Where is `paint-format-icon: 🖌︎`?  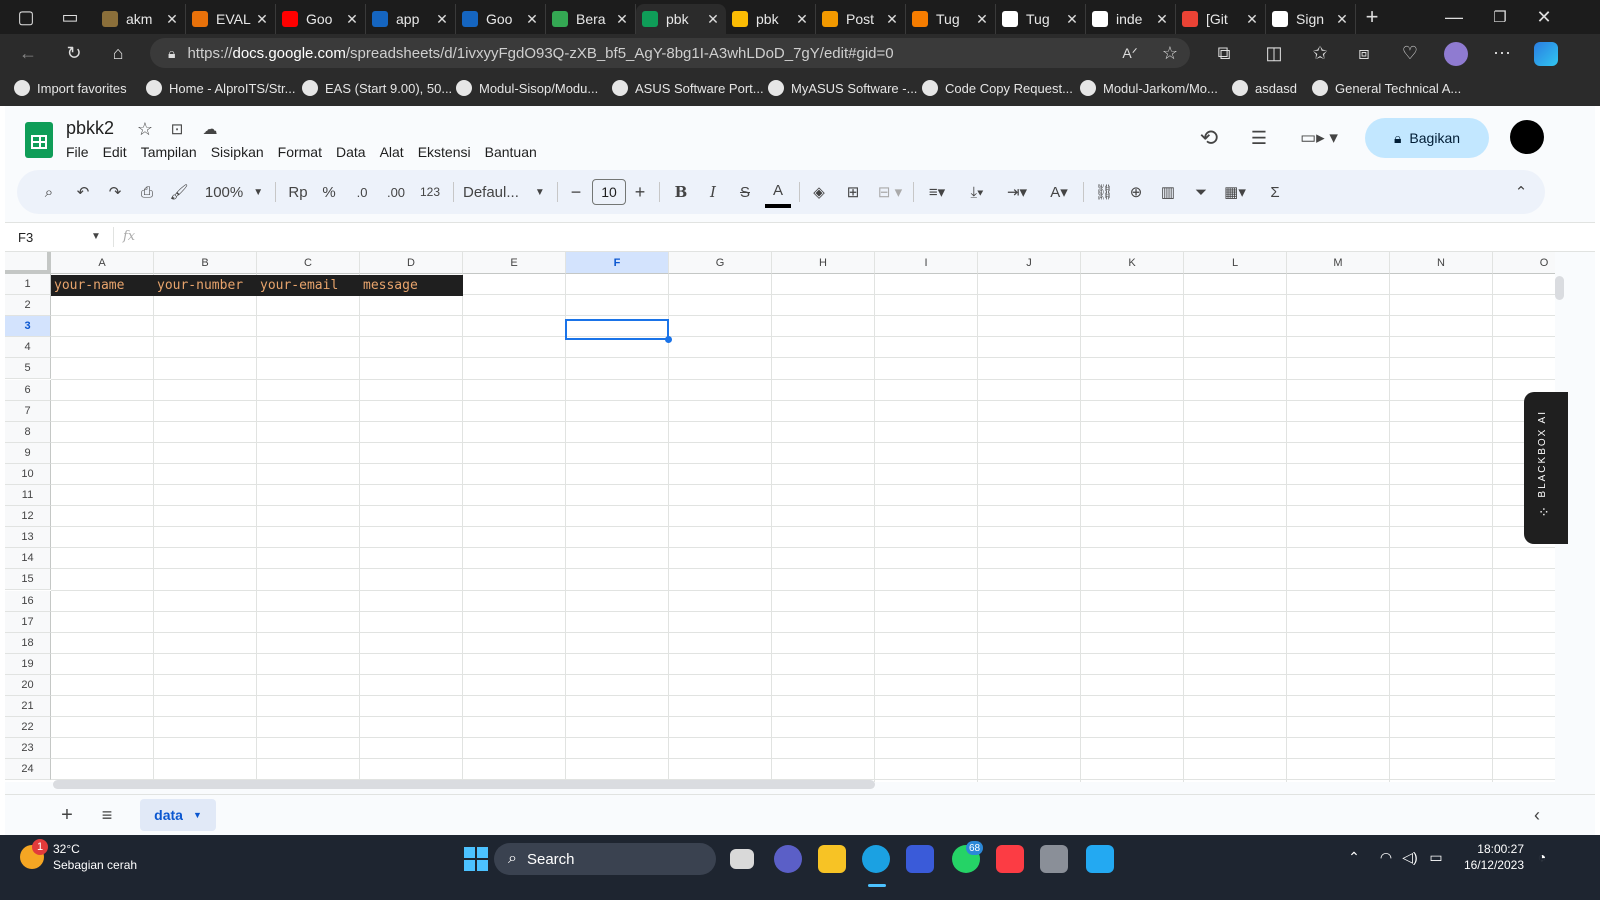
paint-format-icon: 🖌︎ is located at coordinates (179, 192).